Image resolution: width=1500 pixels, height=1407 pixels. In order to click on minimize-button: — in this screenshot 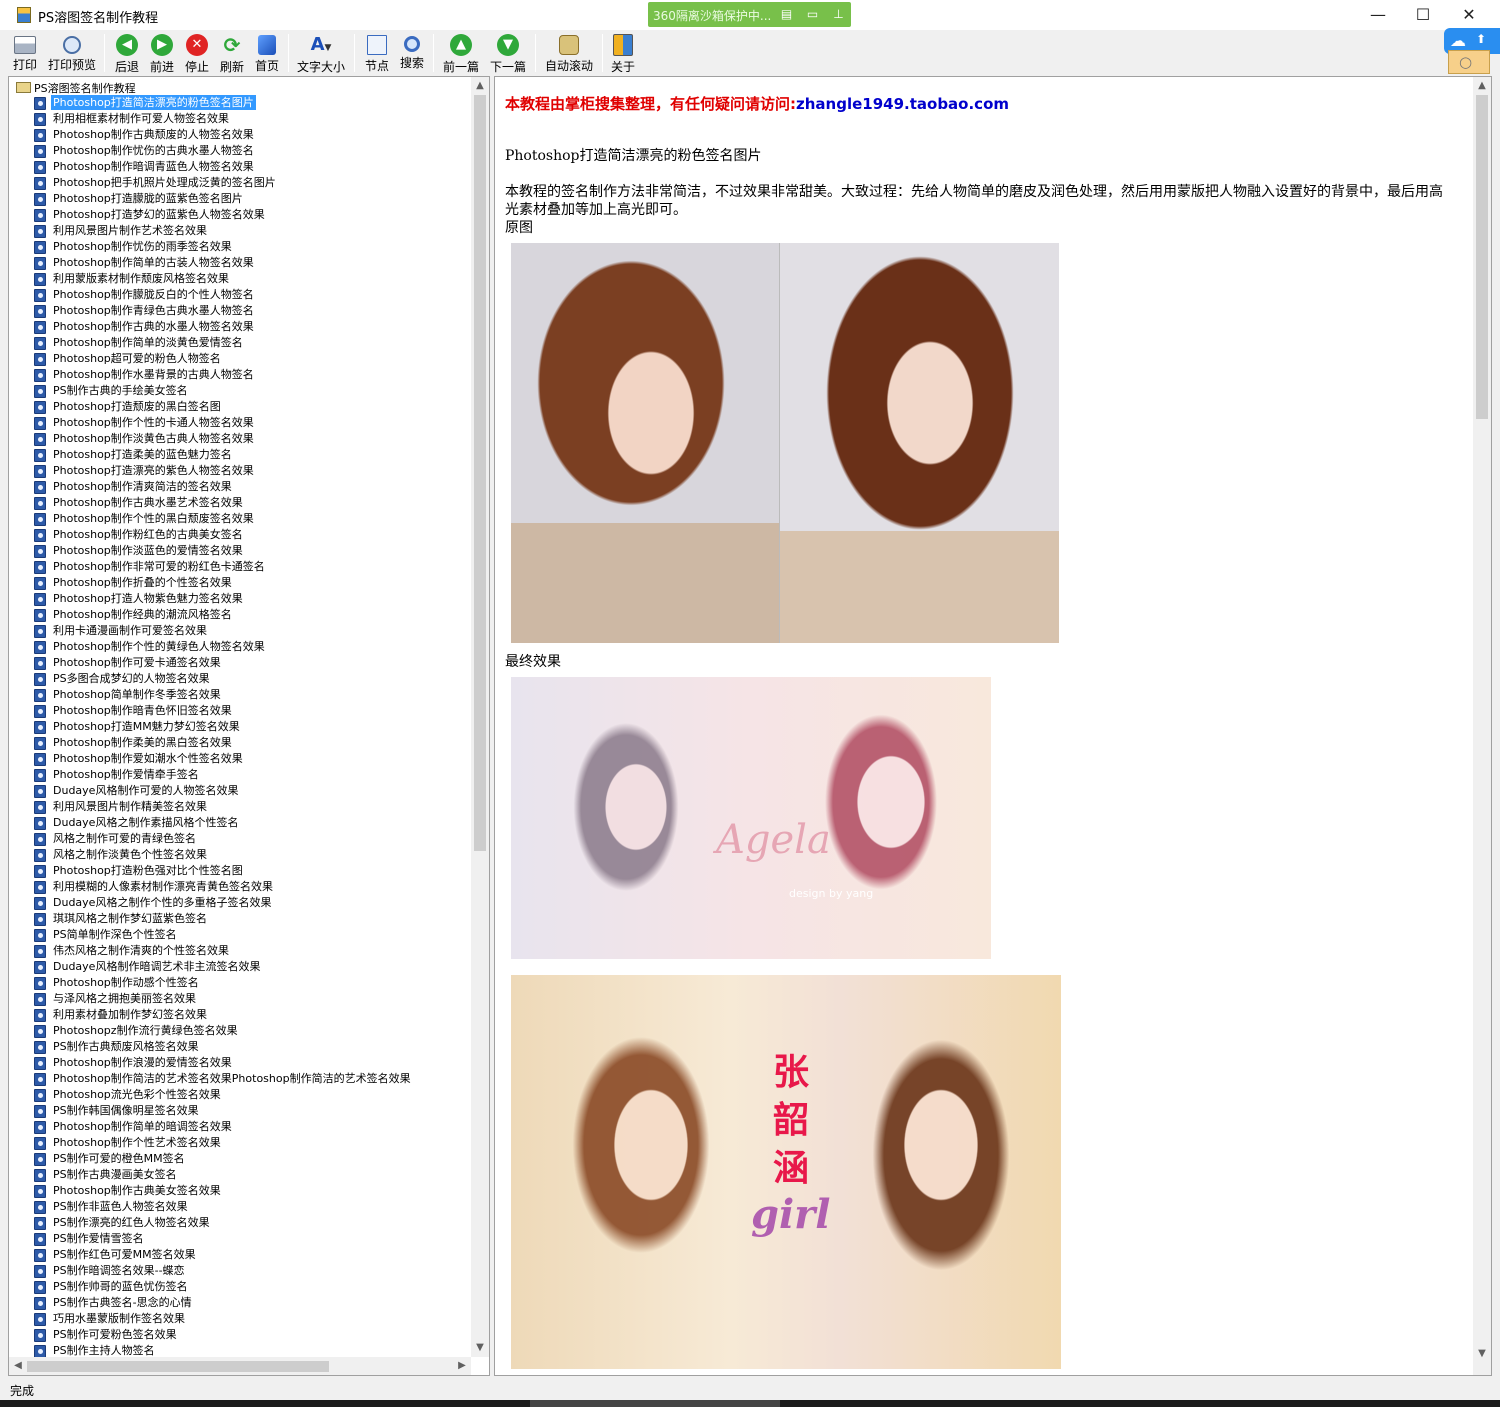, I will do `click(1378, 15)`.